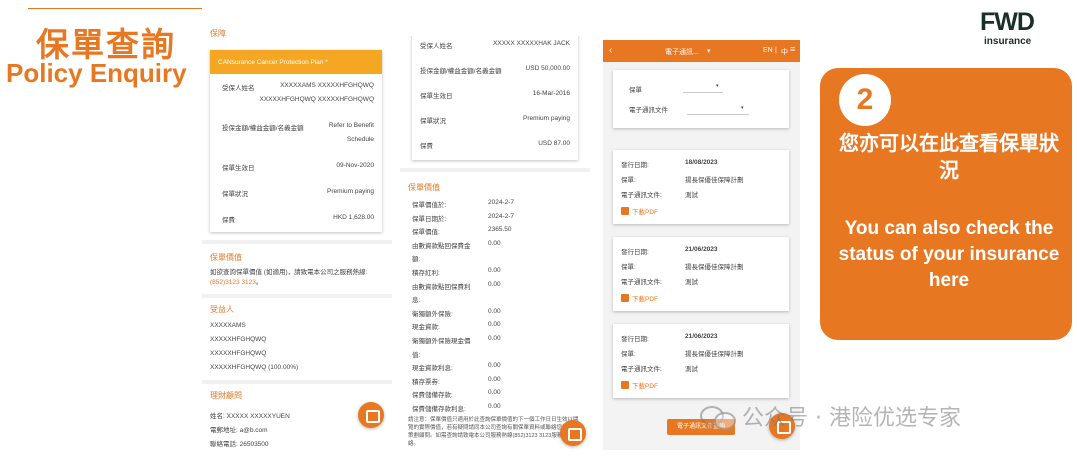 The width and height of the screenshot is (1080, 461). Describe the element at coordinates (500, 230) in the screenshot. I see `value-row-amount: 2365.50` at that location.